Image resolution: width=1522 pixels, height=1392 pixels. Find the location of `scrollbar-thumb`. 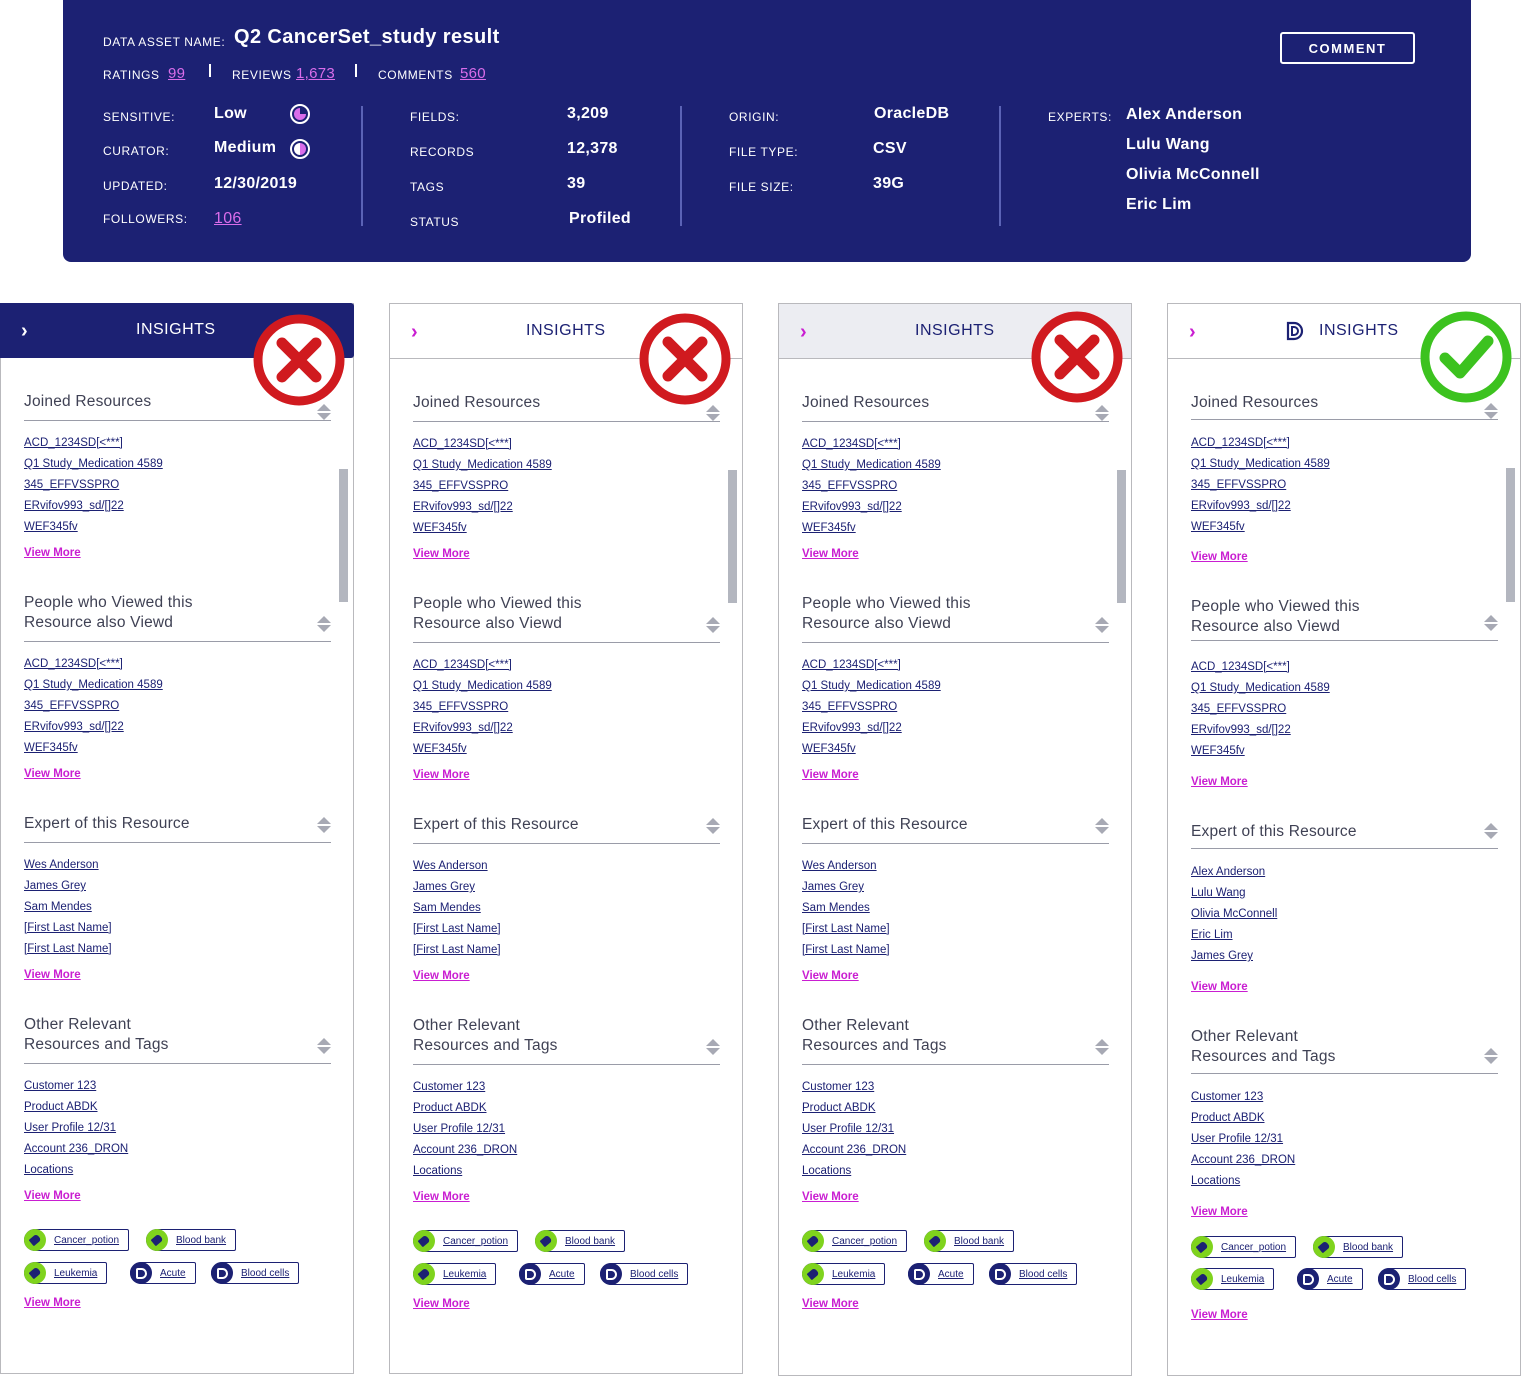

scrollbar-thumb is located at coordinates (732, 536).